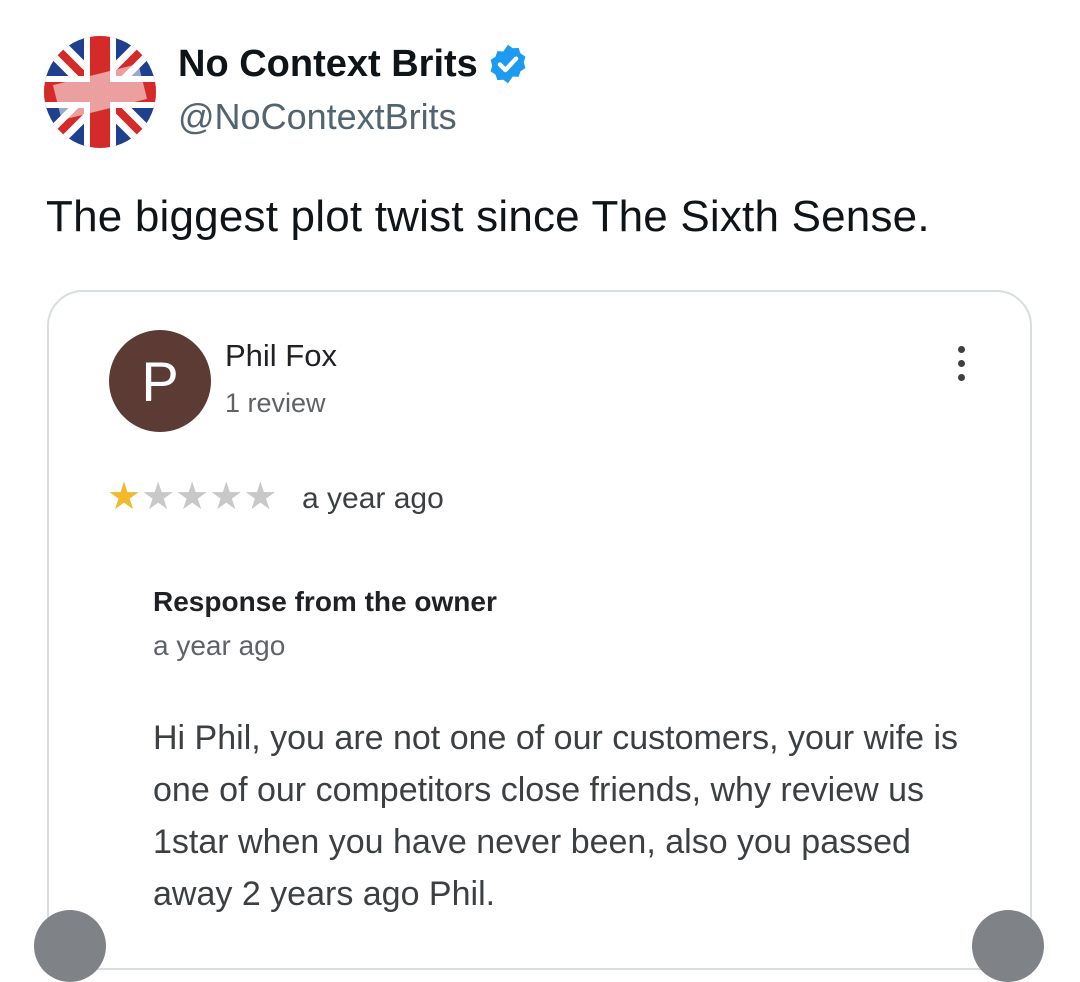 The image size is (1080, 982). I want to click on image-action-button-right, so click(1008, 946).